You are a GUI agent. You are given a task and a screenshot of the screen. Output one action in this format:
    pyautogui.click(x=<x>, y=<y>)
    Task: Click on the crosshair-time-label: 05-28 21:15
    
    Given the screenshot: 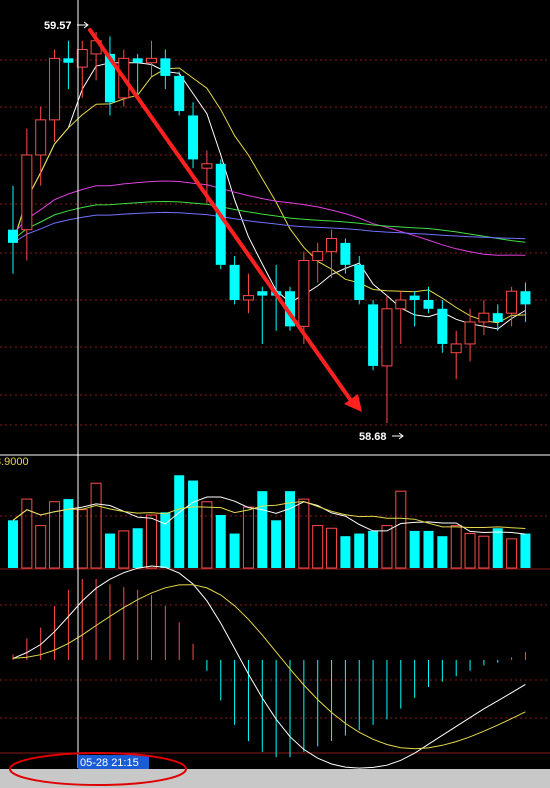 What is the action you would take?
    pyautogui.click(x=109, y=763)
    